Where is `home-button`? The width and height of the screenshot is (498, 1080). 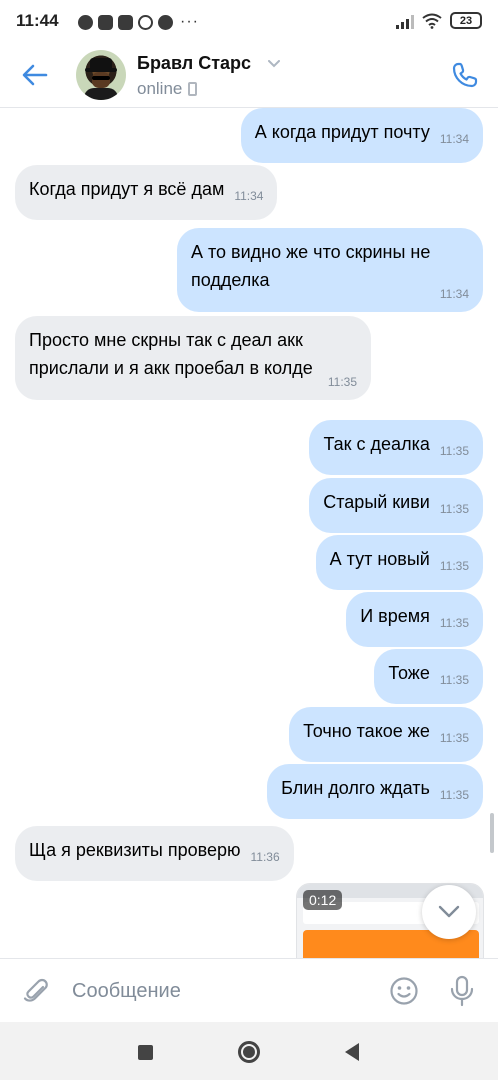 home-button is located at coordinates (249, 1052).